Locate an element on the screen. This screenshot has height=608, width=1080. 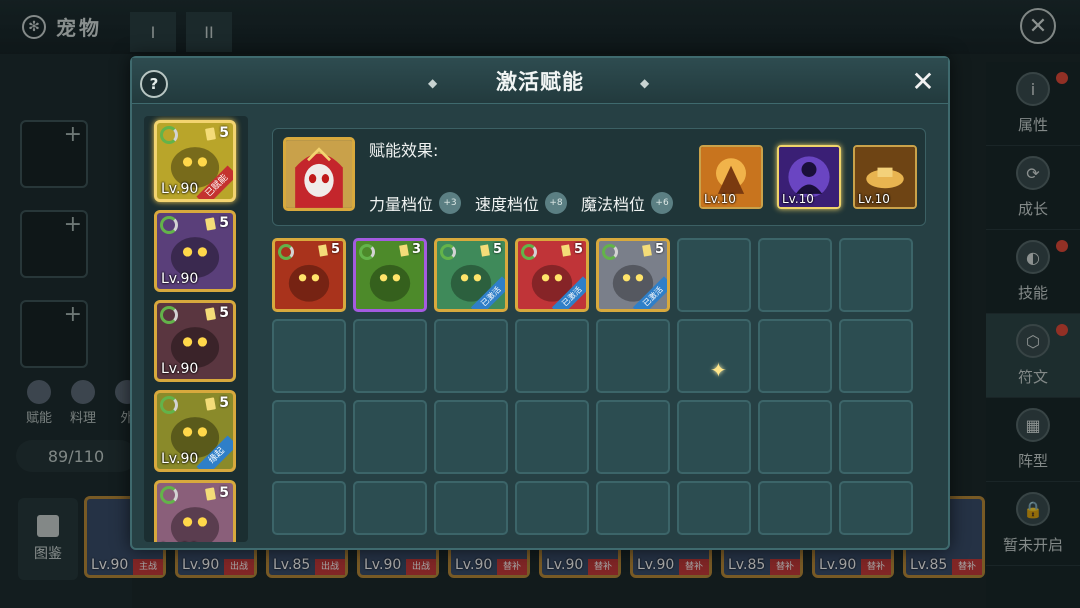
pet-list: 5Lv.90已赋能5Lv.905Lv.905Lv.90缘起5Lv.90 is located at coordinates (196, 329).